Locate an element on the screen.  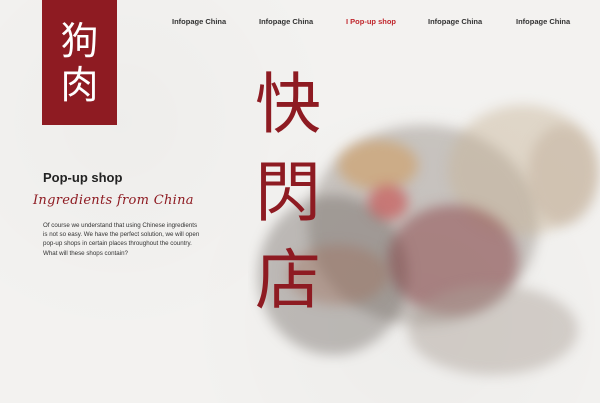
nav-item-infopage-china-4: Infopage China is located at coordinates (543, 21).